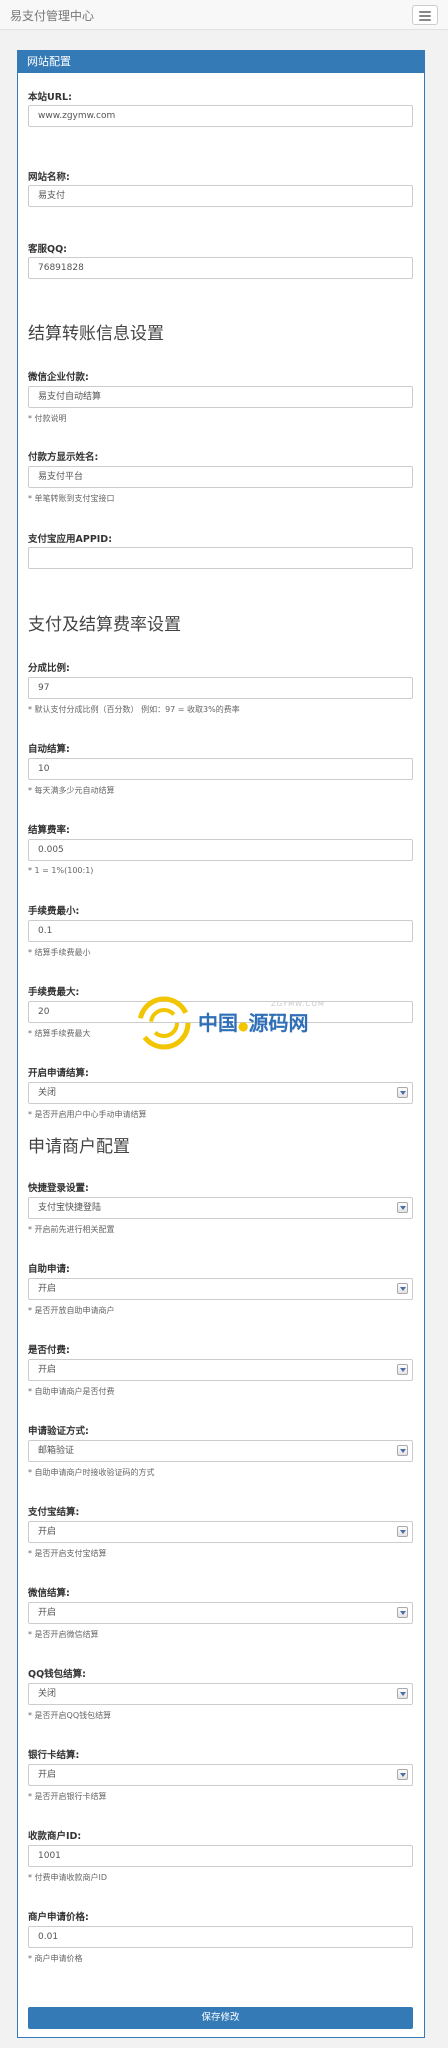  What do you see at coordinates (91, 1472) in the screenshot?
I see `help-verify-method: * 自助申请商户时接收验证码的方式` at bounding box center [91, 1472].